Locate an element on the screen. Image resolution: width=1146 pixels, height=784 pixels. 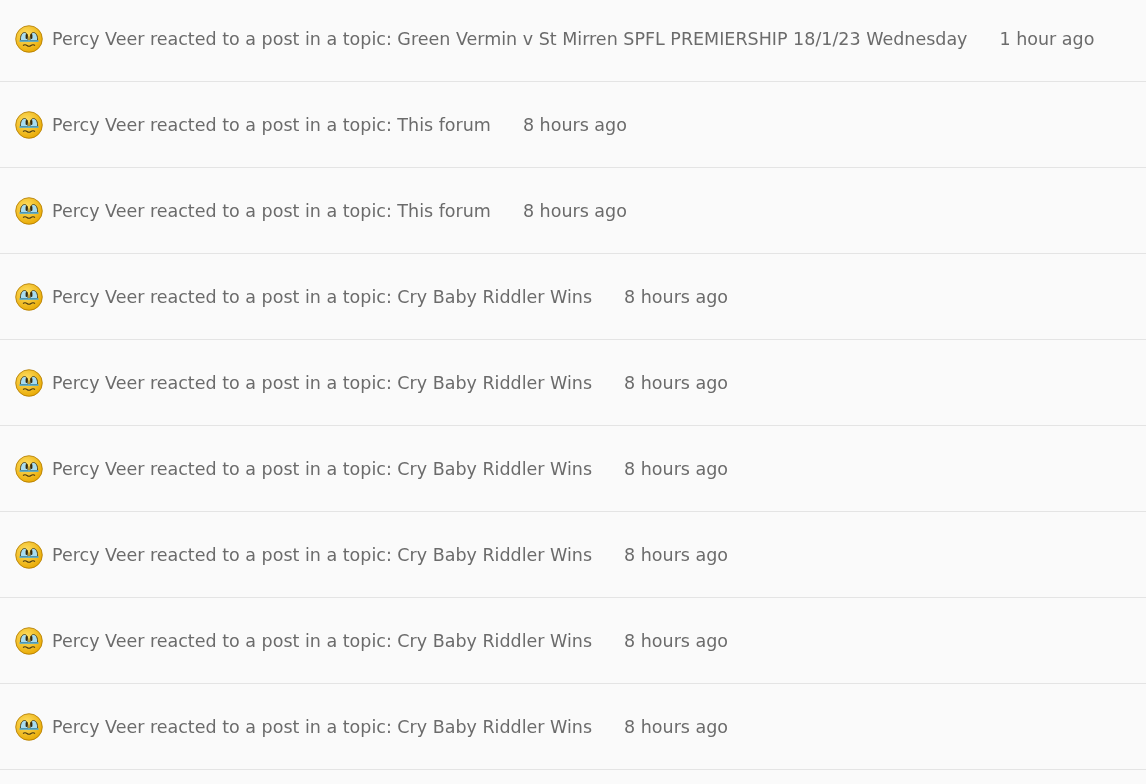
notification-time: 1 hour ago is located at coordinates (1047, 38).